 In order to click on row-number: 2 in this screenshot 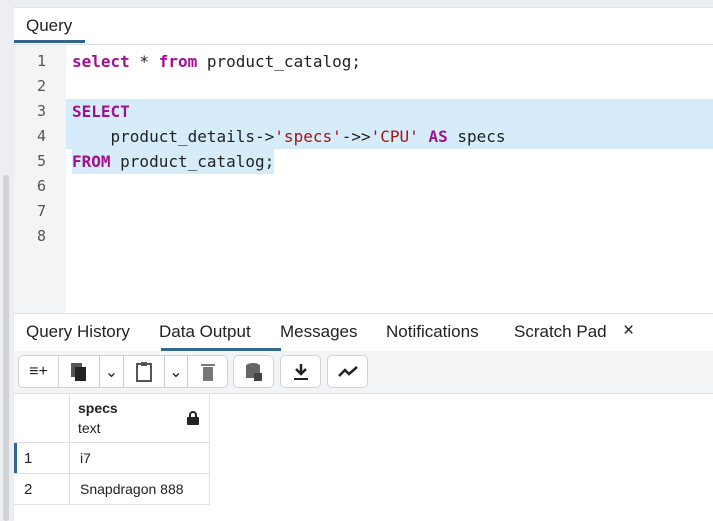, I will do `click(42, 489)`.